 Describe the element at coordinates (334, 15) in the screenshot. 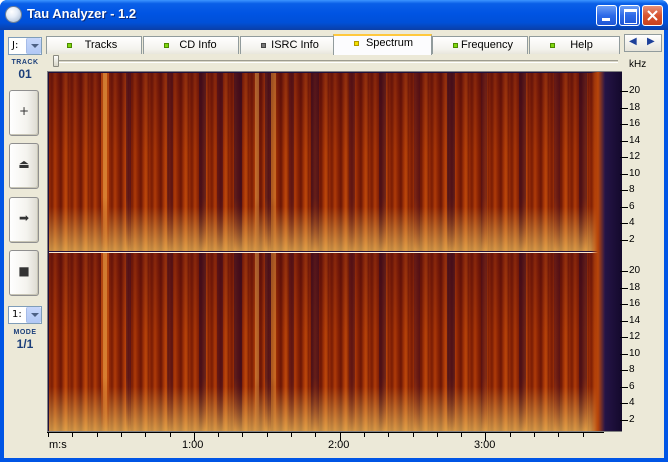

I see `title-bar: Tau Analyzer - 1.2` at that location.